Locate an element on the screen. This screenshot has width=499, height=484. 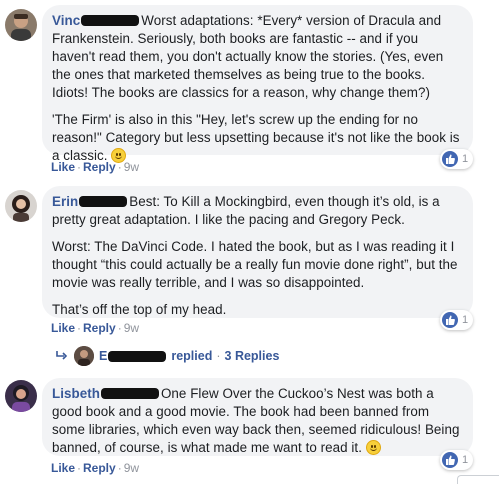
wink-emoji-icon is located at coordinates (373, 447).